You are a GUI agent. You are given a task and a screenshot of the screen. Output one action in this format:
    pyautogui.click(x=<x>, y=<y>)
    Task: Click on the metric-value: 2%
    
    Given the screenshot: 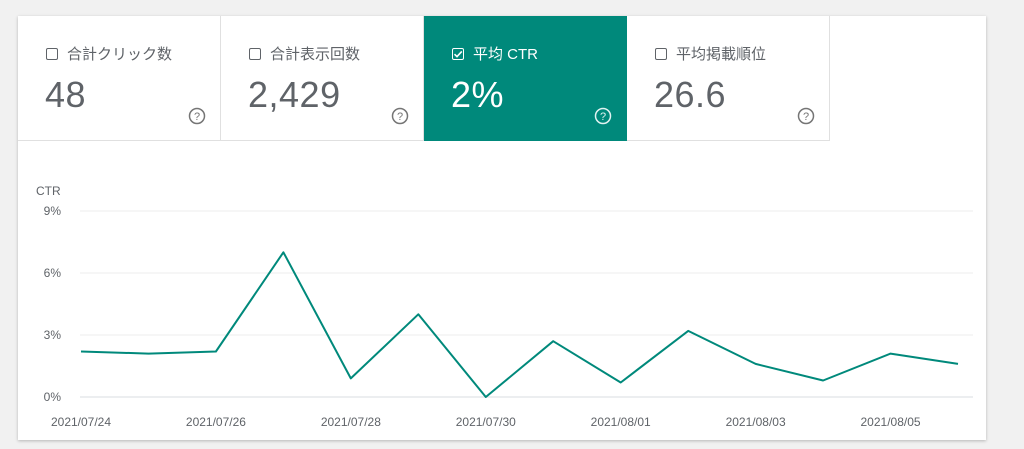 What is the action you would take?
    pyautogui.click(x=478, y=94)
    